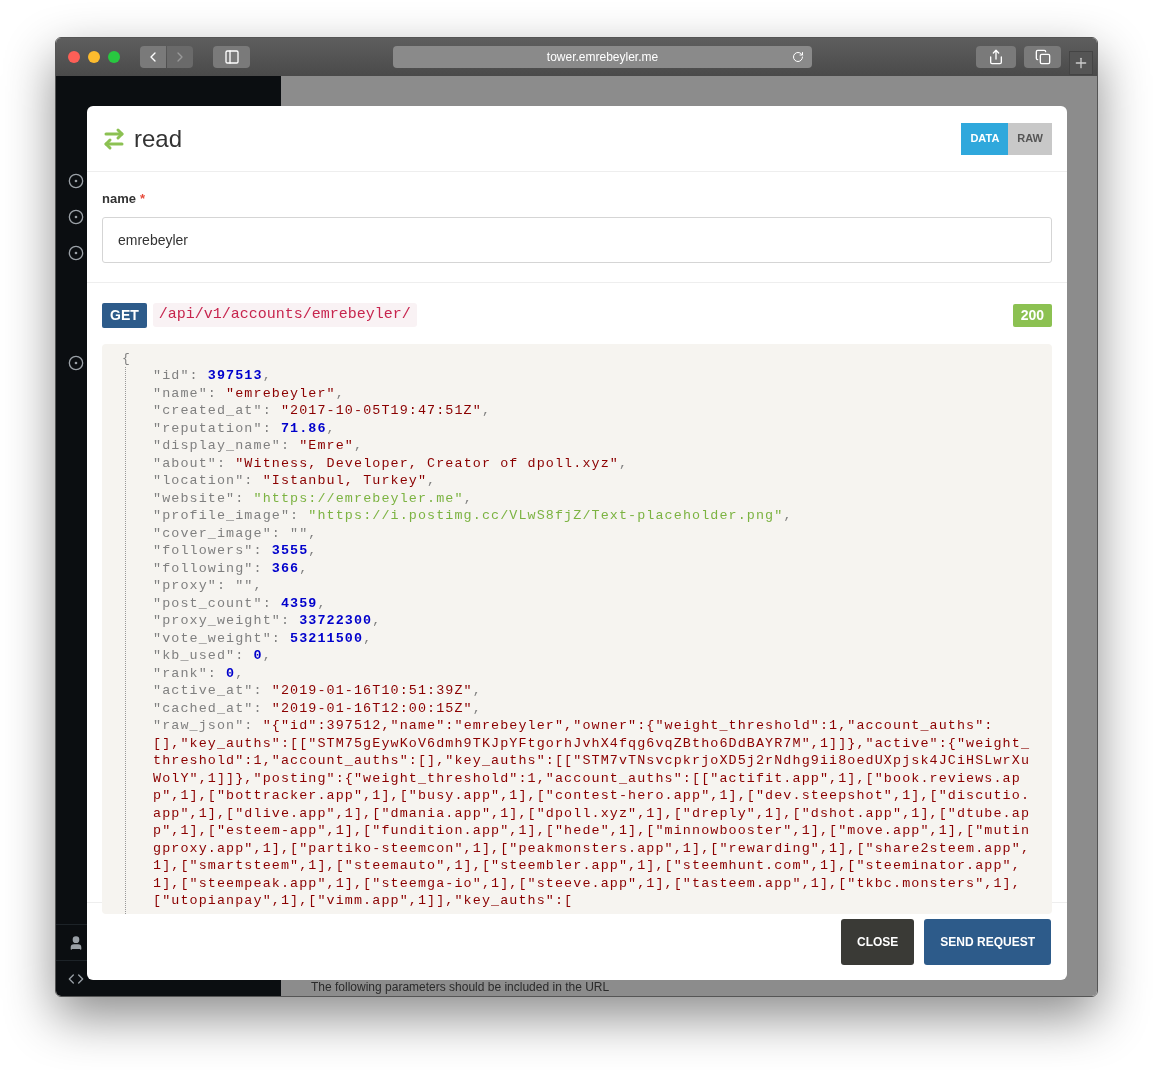 This screenshot has width=1153, height=1070. What do you see at coordinates (199, 673) in the screenshot?
I see `json-line: "rank": 0,` at bounding box center [199, 673].